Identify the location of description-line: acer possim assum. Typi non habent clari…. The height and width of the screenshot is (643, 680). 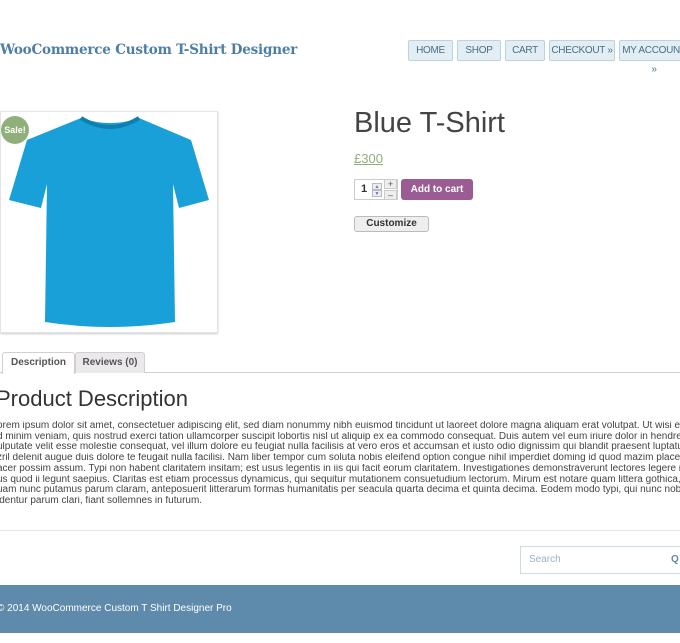
(340, 468).